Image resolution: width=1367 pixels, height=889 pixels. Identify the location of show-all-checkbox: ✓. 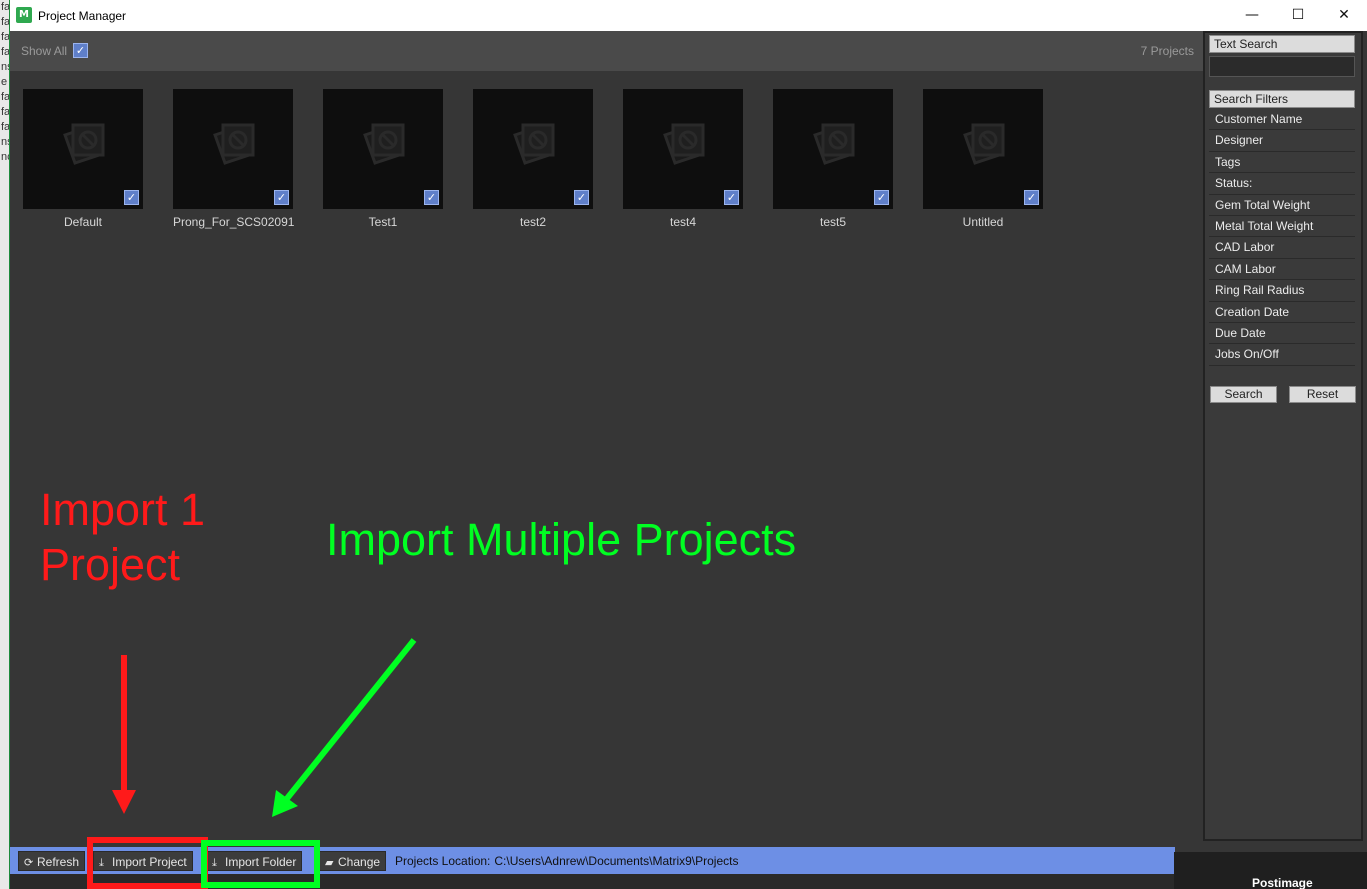
(80, 50).